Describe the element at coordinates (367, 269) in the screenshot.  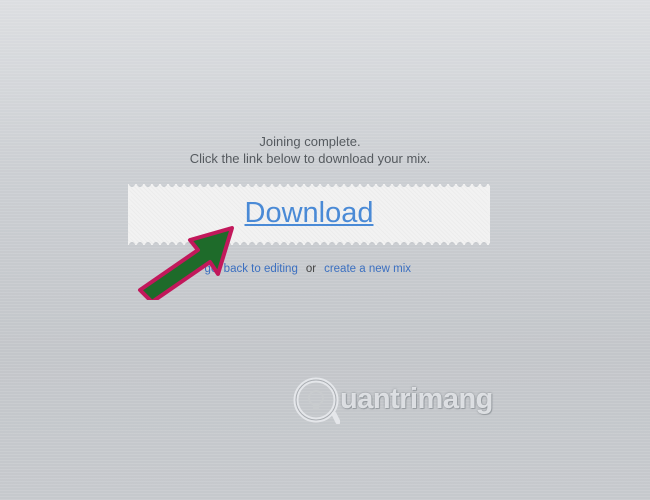
I see `create-new-mix-link: create a new mix` at that location.